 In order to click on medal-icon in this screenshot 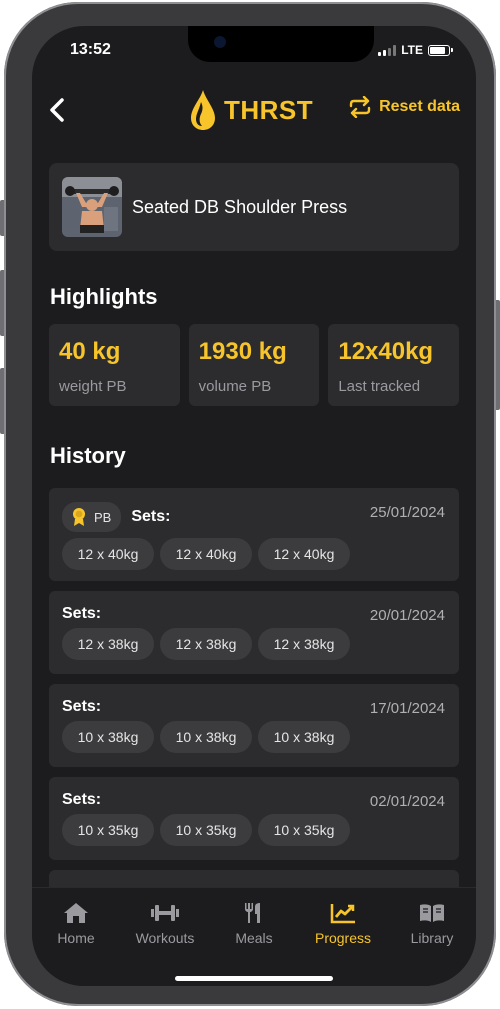, I will do `click(79, 517)`.